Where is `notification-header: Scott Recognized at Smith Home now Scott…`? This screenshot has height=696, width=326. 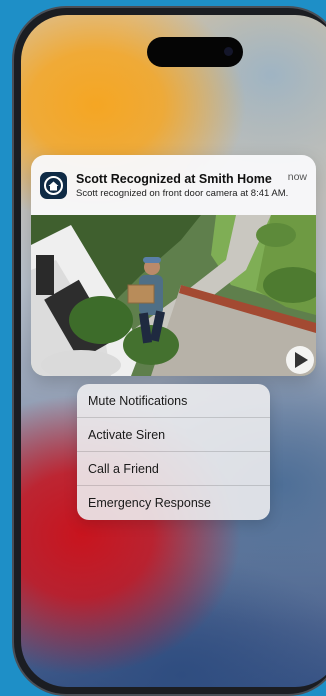
notification-header: Scott Recognized at Smith Home now Scott… is located at coordinates (173, 185).